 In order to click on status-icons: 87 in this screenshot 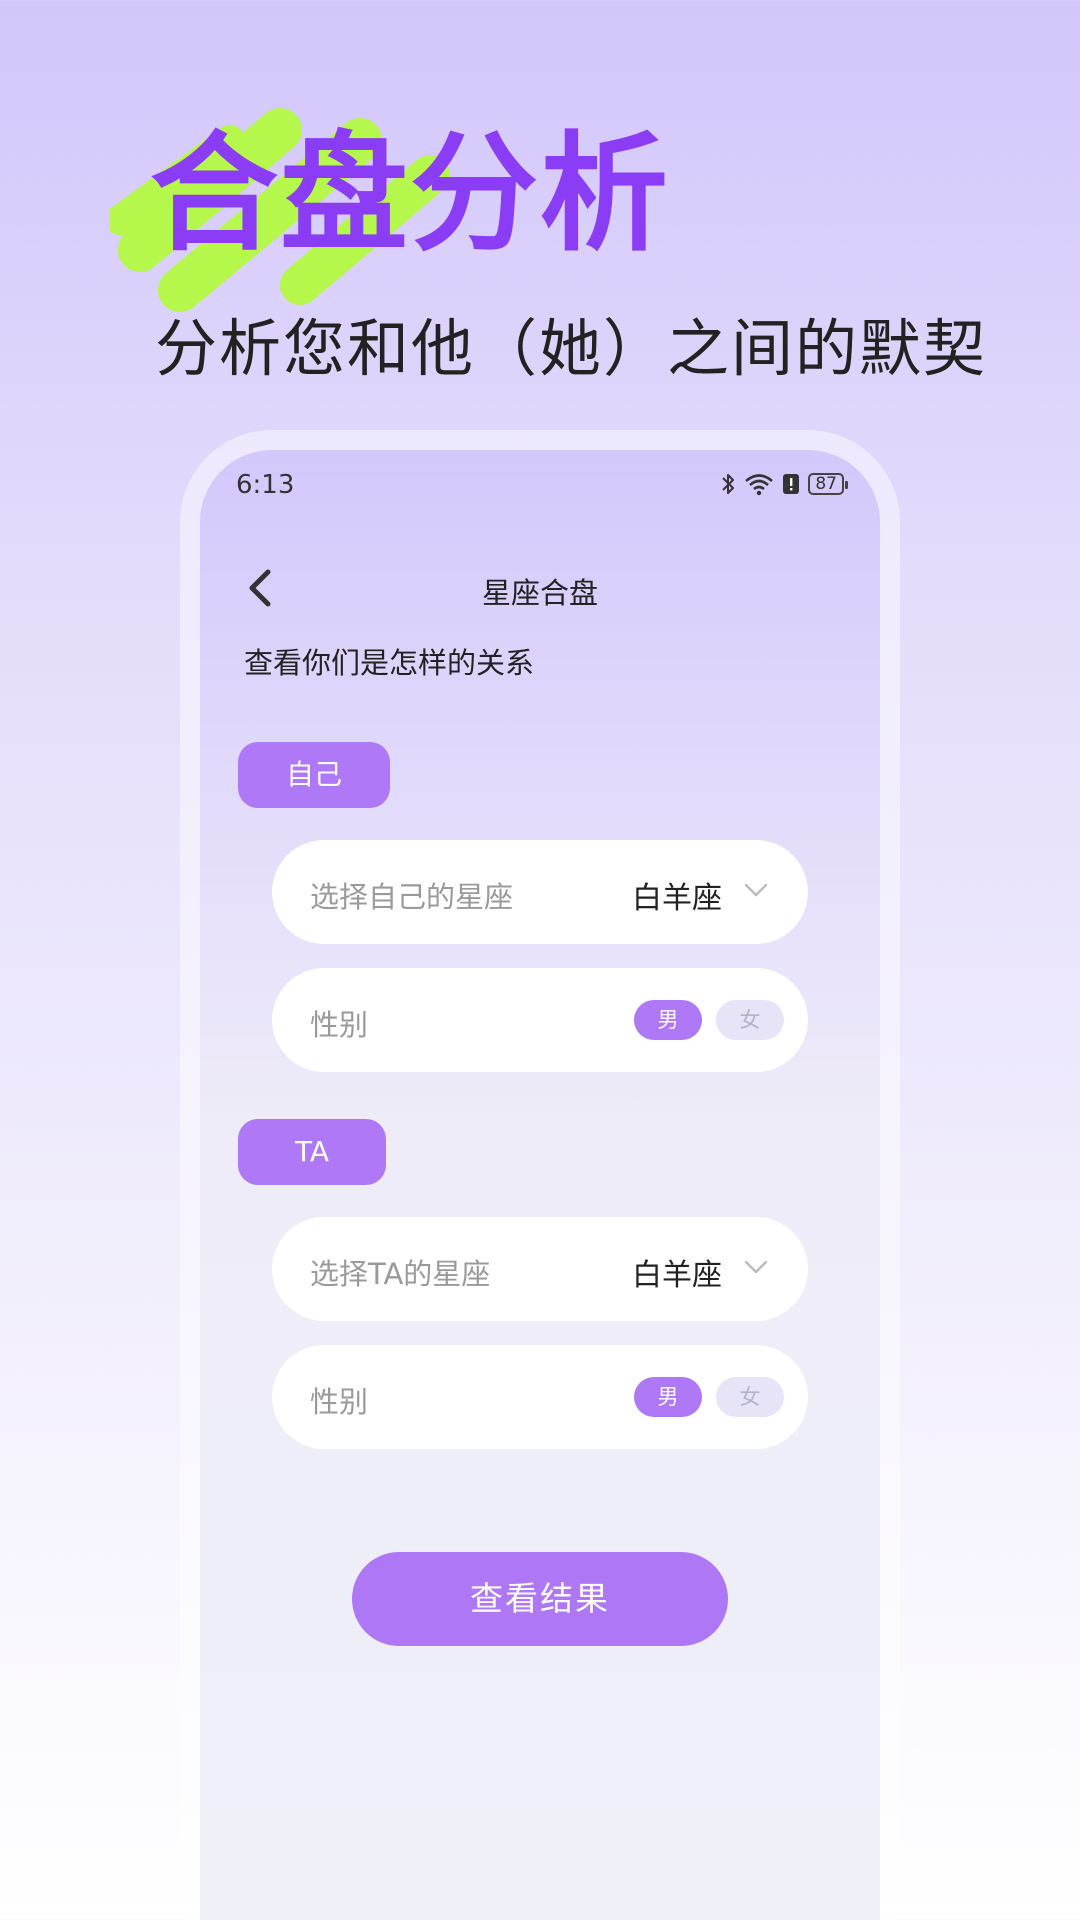, I will do `click(784, 484)`.